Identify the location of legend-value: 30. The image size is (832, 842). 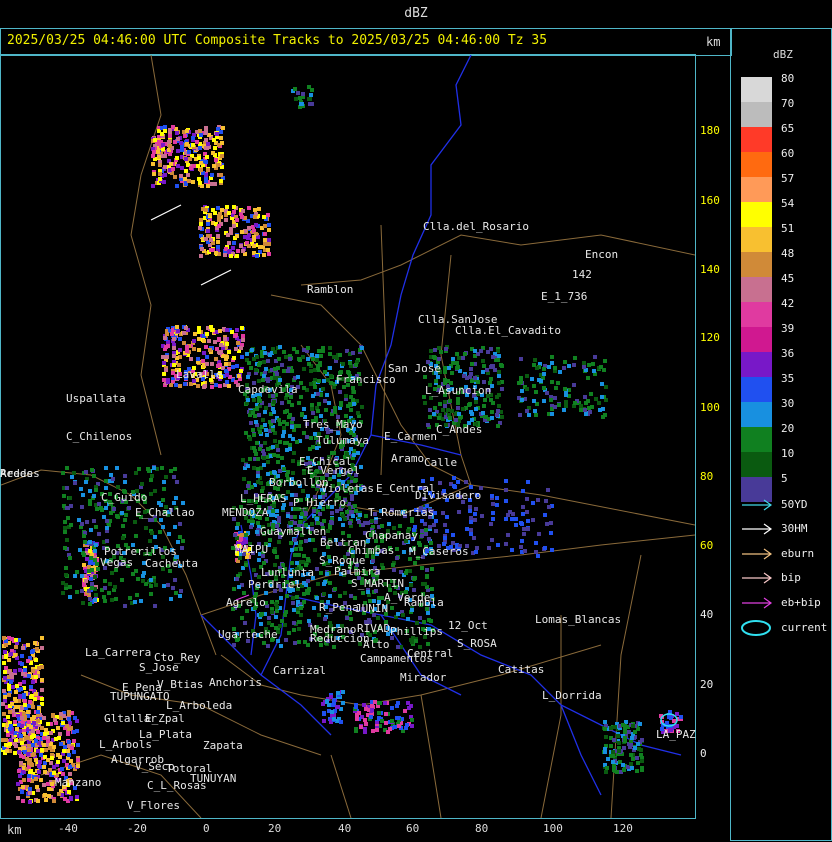
(788, 403).